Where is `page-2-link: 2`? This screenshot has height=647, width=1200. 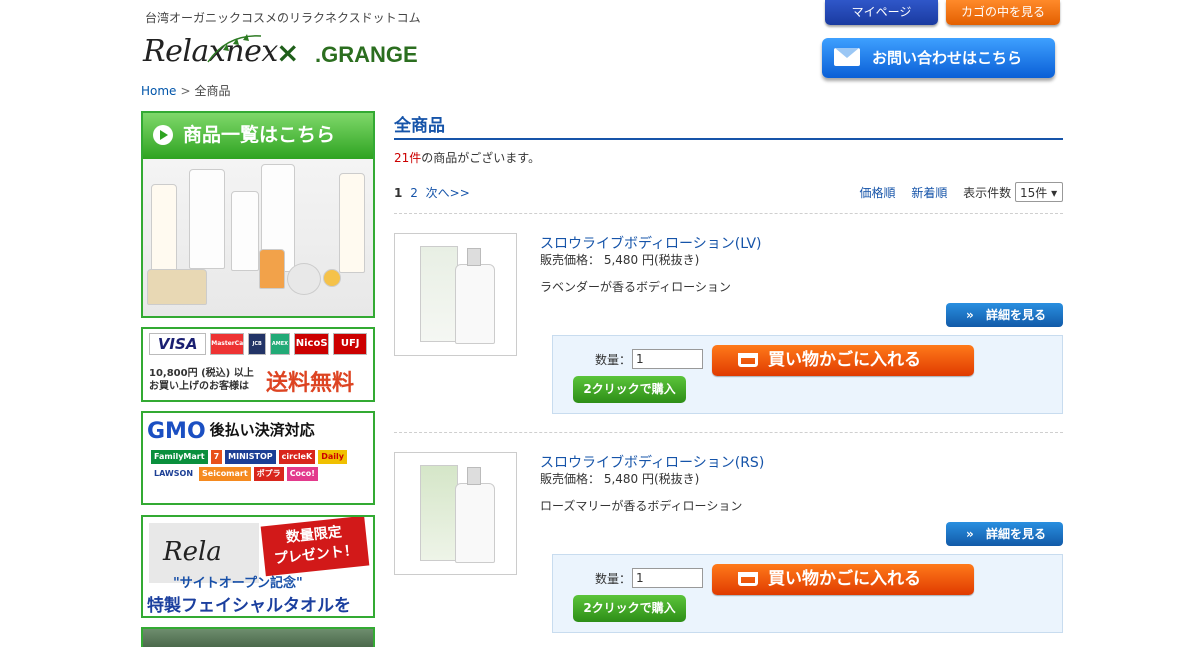 page-2-link: 2 is located at coordinates (414, 193).